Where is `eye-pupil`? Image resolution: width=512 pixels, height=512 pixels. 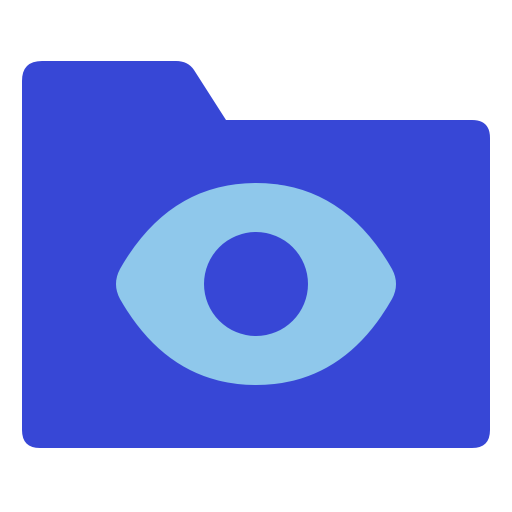
eye-pupil is located at coordinates (256, 284).